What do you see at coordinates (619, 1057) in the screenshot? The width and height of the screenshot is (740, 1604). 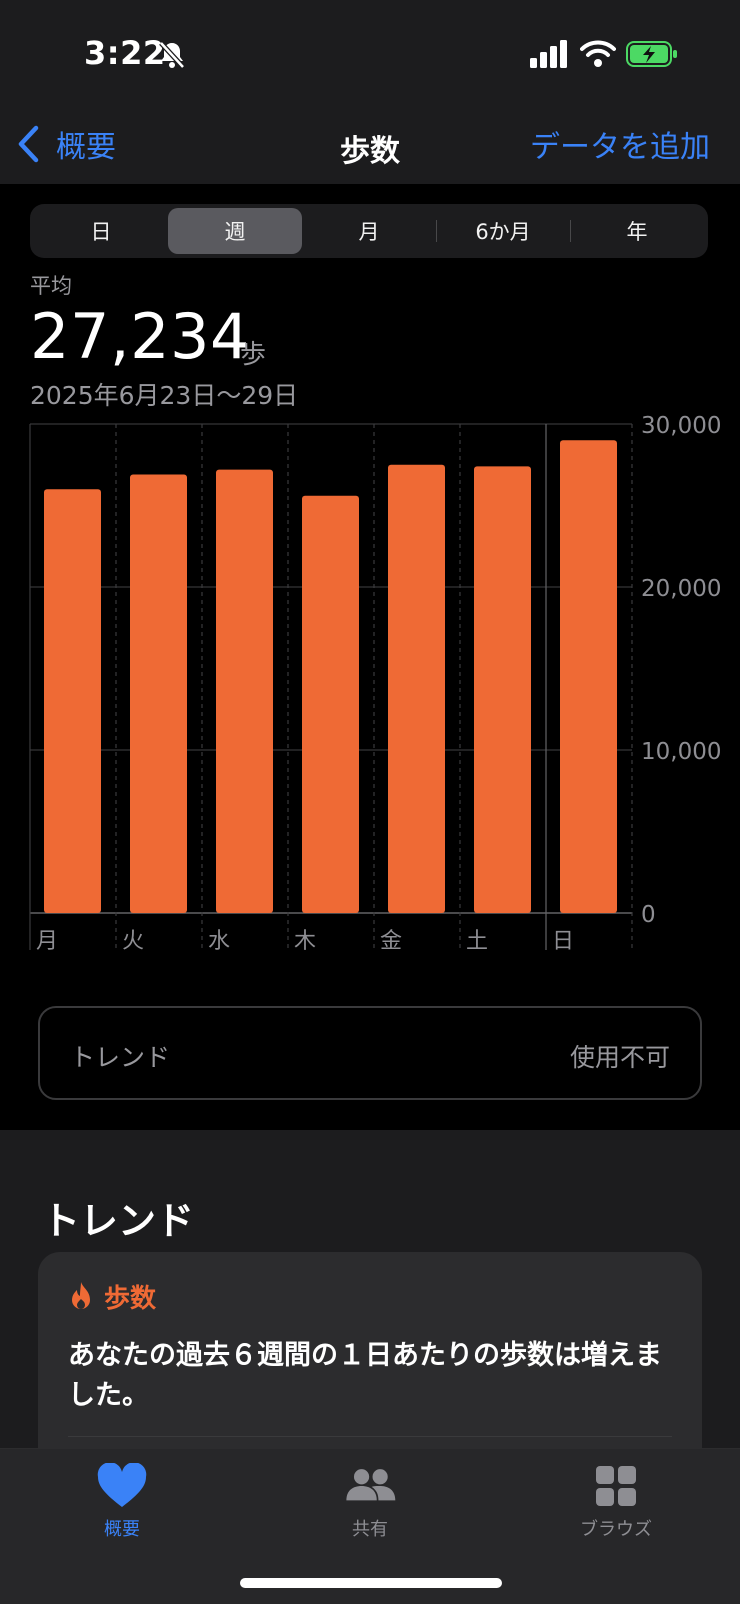 I see `trend-value: 使用不可` at bounding box center [619, 1057].